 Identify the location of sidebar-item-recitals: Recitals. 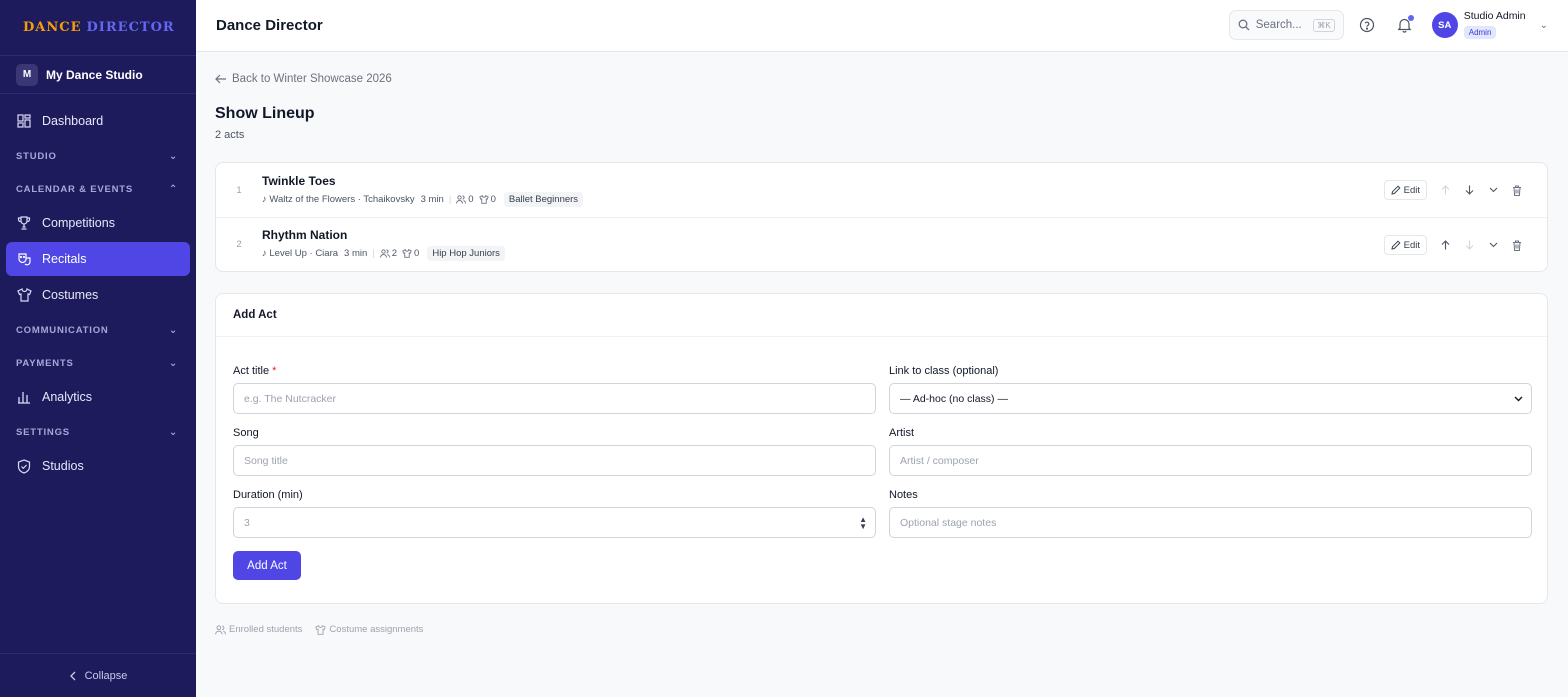
(98, 259).